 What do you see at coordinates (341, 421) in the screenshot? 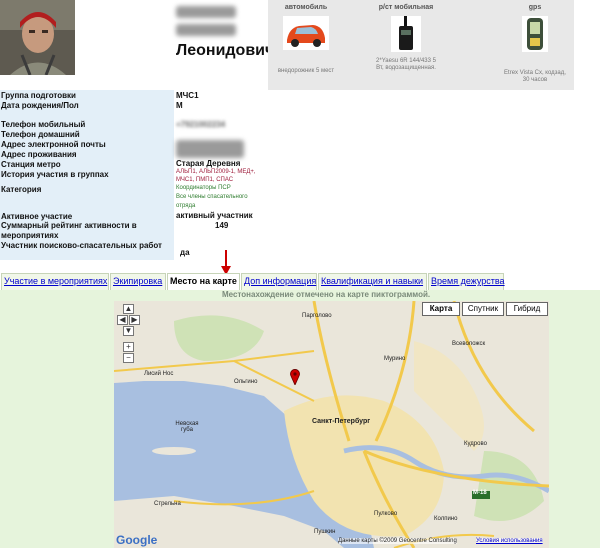
I see `place-saint-petersburg: Санкт-Петербург` at bounding box center [341, 421].